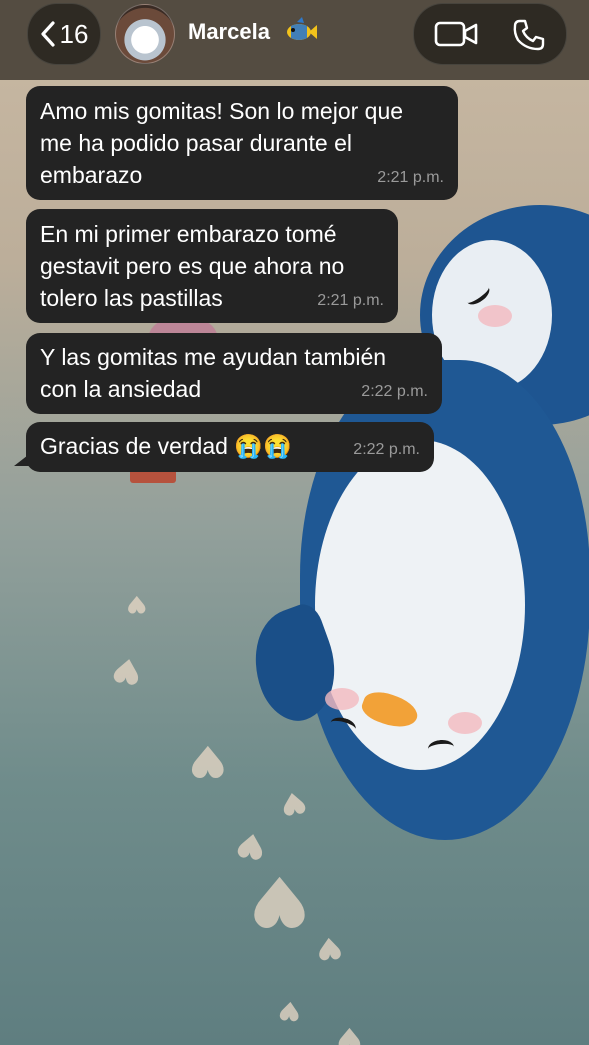  What do you see at coordinates (302, 28) in the screenshot?
I see `fish-icon` at bounding box center [302, 28].